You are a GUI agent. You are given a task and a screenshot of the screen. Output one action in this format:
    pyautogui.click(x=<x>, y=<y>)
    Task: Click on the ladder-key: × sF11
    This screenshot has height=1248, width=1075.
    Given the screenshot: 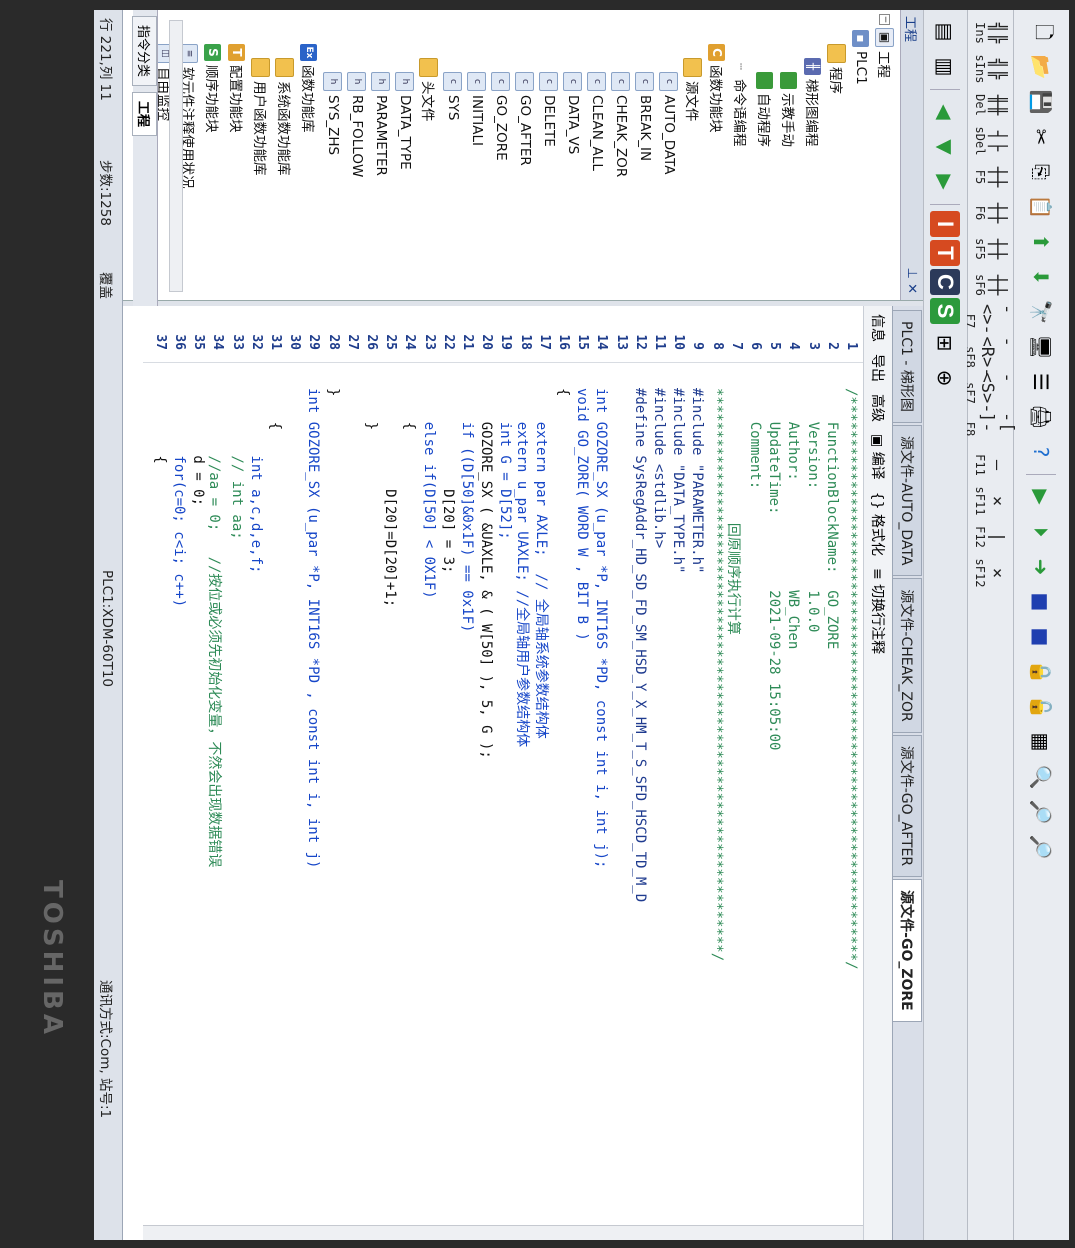 What is the action you would take?
    pyautogui.click(x=991, y=501)
    